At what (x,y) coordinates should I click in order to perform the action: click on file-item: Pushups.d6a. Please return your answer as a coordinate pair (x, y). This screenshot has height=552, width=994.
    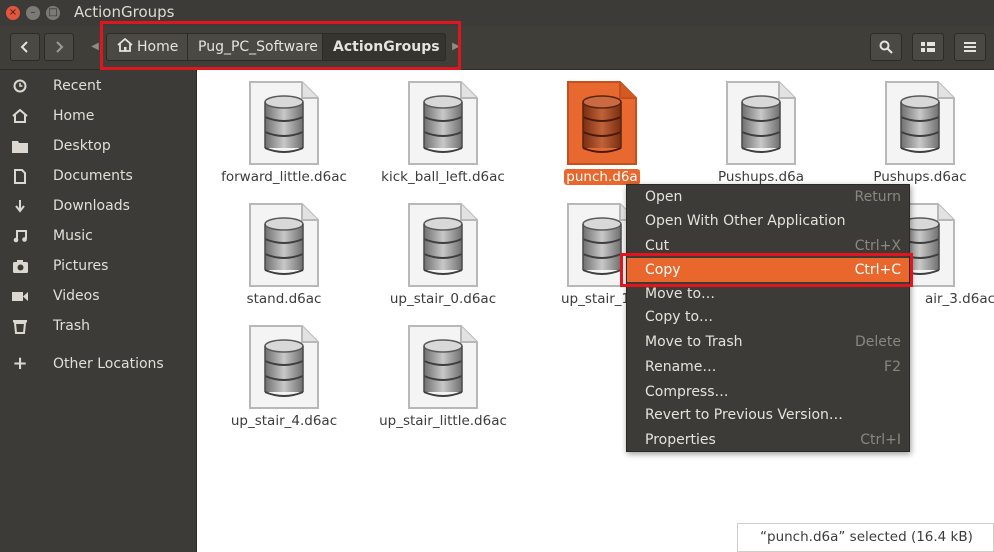
    Looking at the image, I should click on (761, 131).